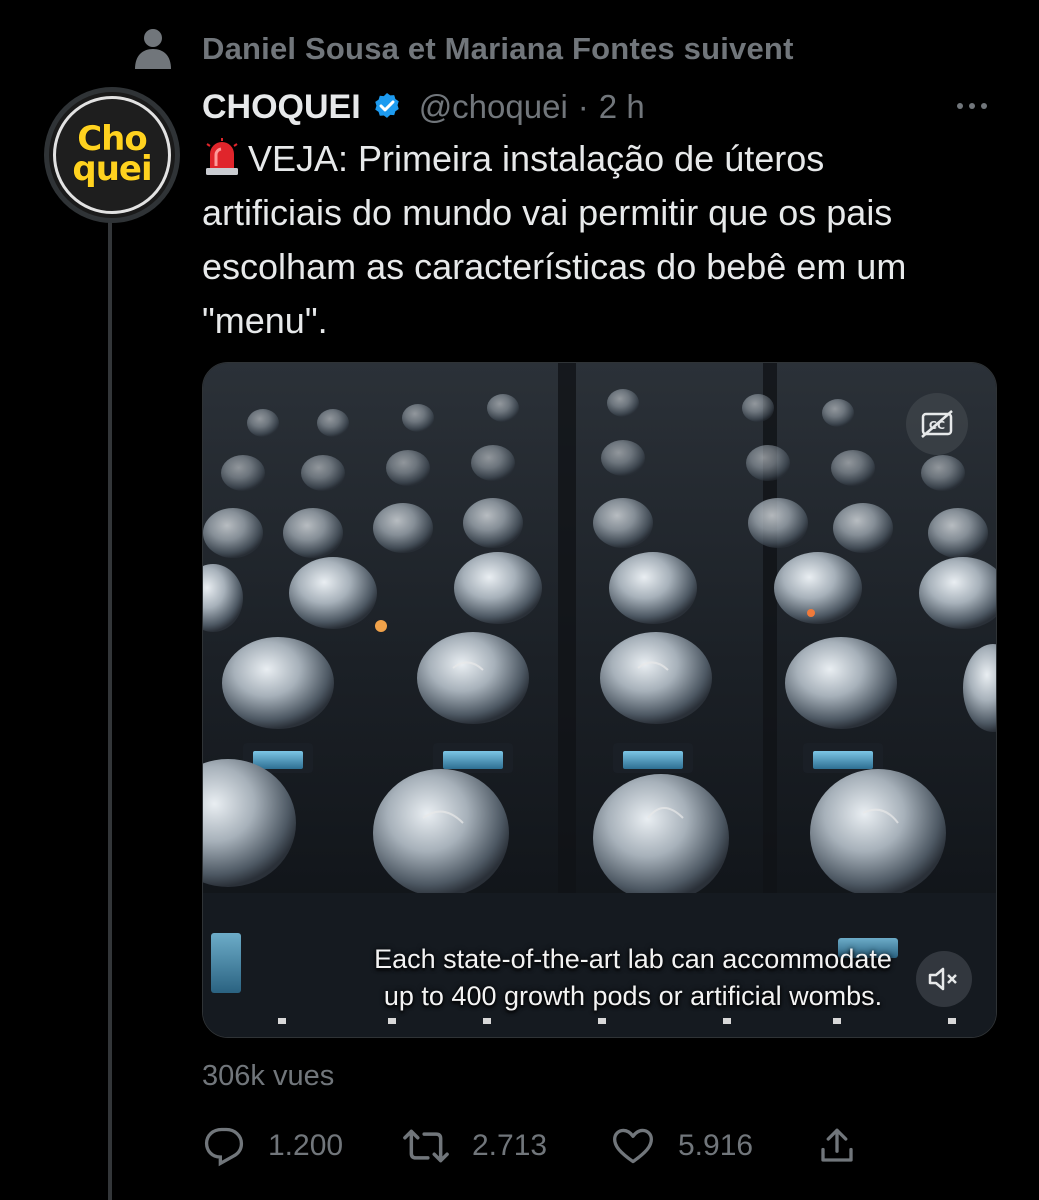 Image resolution: width=1039 pixels, height=1200 pixels. Describe the element at coordinates (224, 1147) in the screenshot. I see `reply-icon` at that location.